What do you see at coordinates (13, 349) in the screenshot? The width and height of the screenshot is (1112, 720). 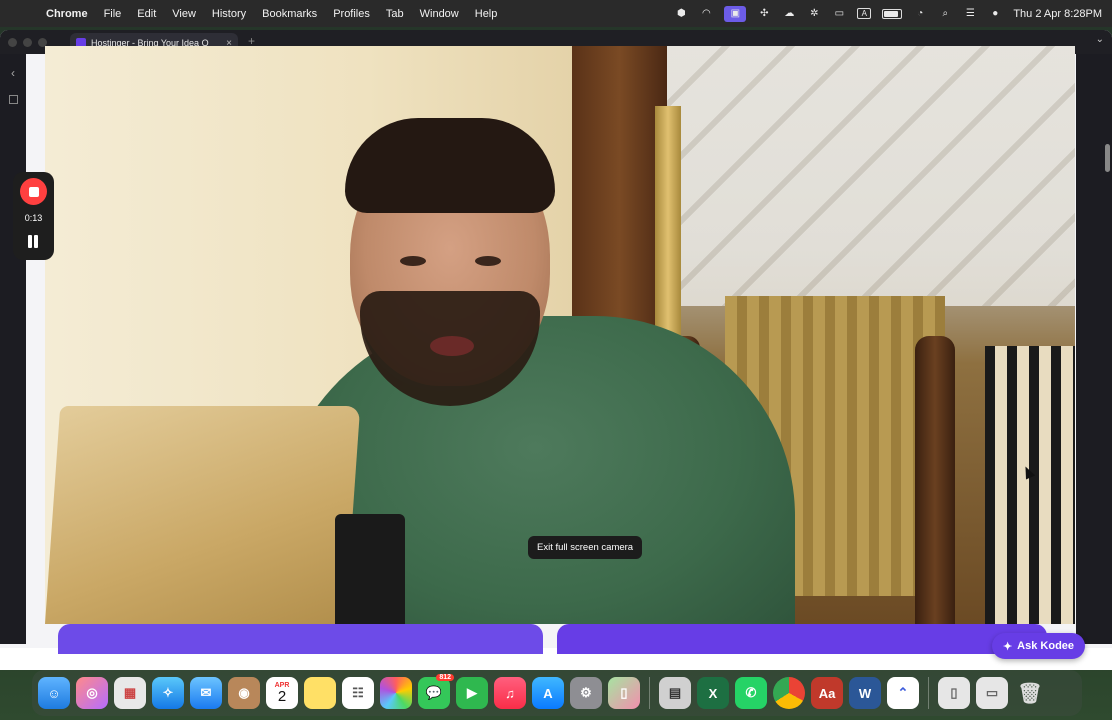 I see `page-sidebar: ‹` at bounding box center [13, 349].